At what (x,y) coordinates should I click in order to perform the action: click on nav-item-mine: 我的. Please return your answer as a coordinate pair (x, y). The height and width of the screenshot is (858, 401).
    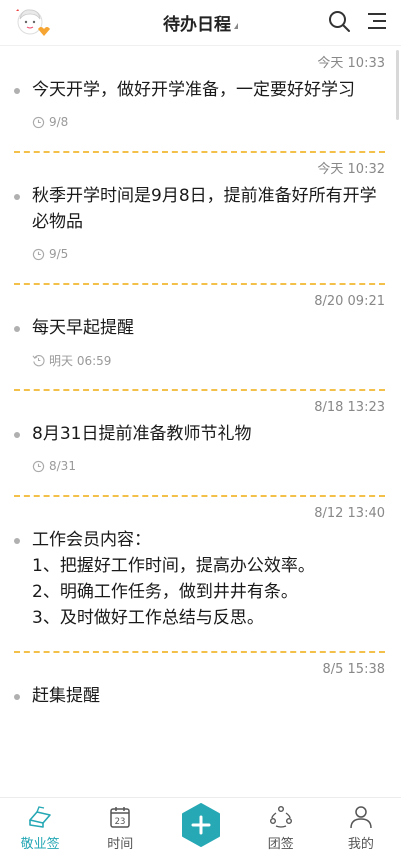
    Looking at the image, I should click on (361, 828).